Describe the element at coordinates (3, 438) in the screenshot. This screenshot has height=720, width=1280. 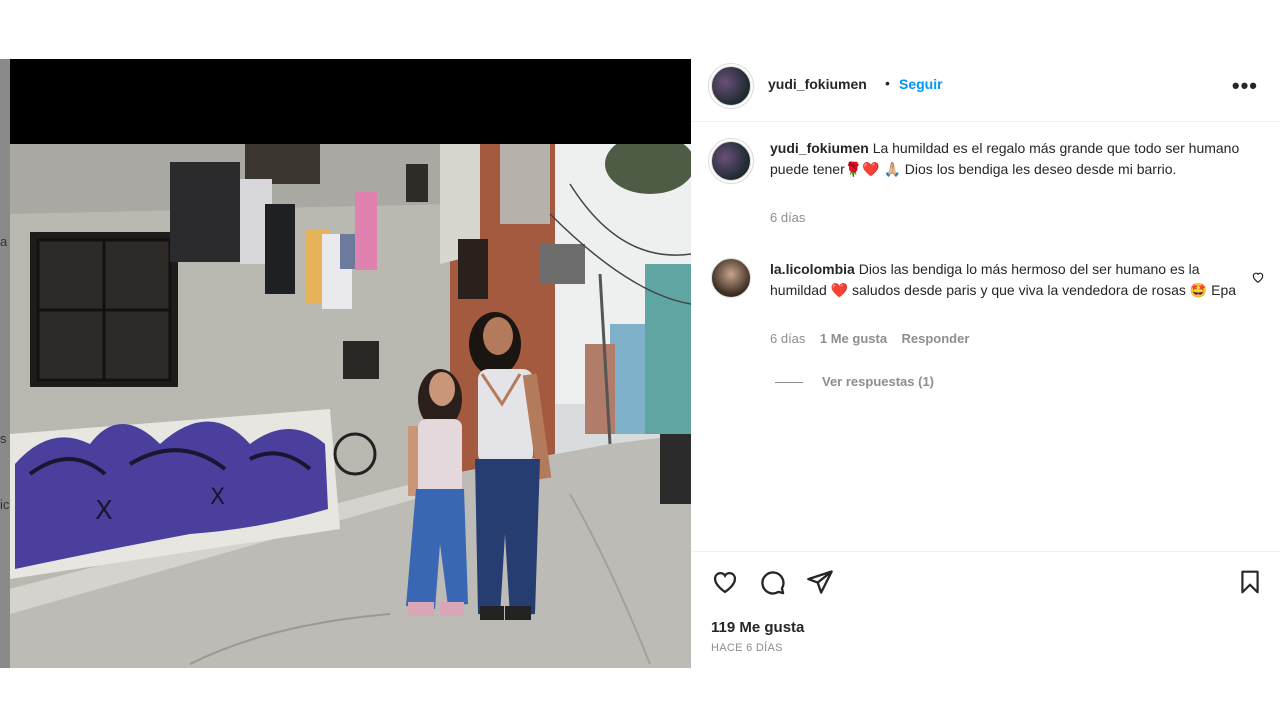
I see `strip-glyph: s` at that location.